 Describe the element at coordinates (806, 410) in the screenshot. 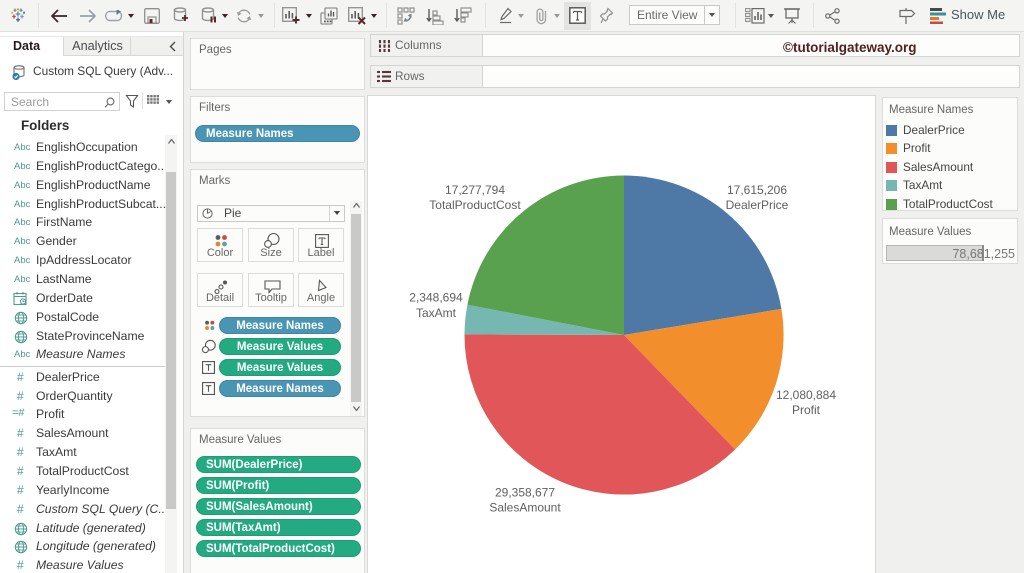

I see `svg-text: Profit` at that location.